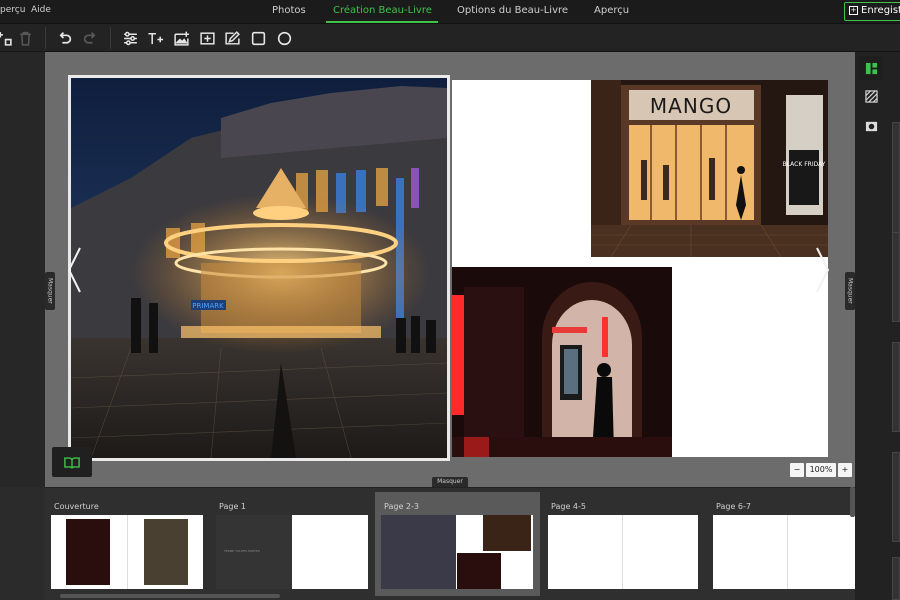 The height and width of the screenshot is (600, 900). I want to click on previous-page-arrow, so click(75, 270).